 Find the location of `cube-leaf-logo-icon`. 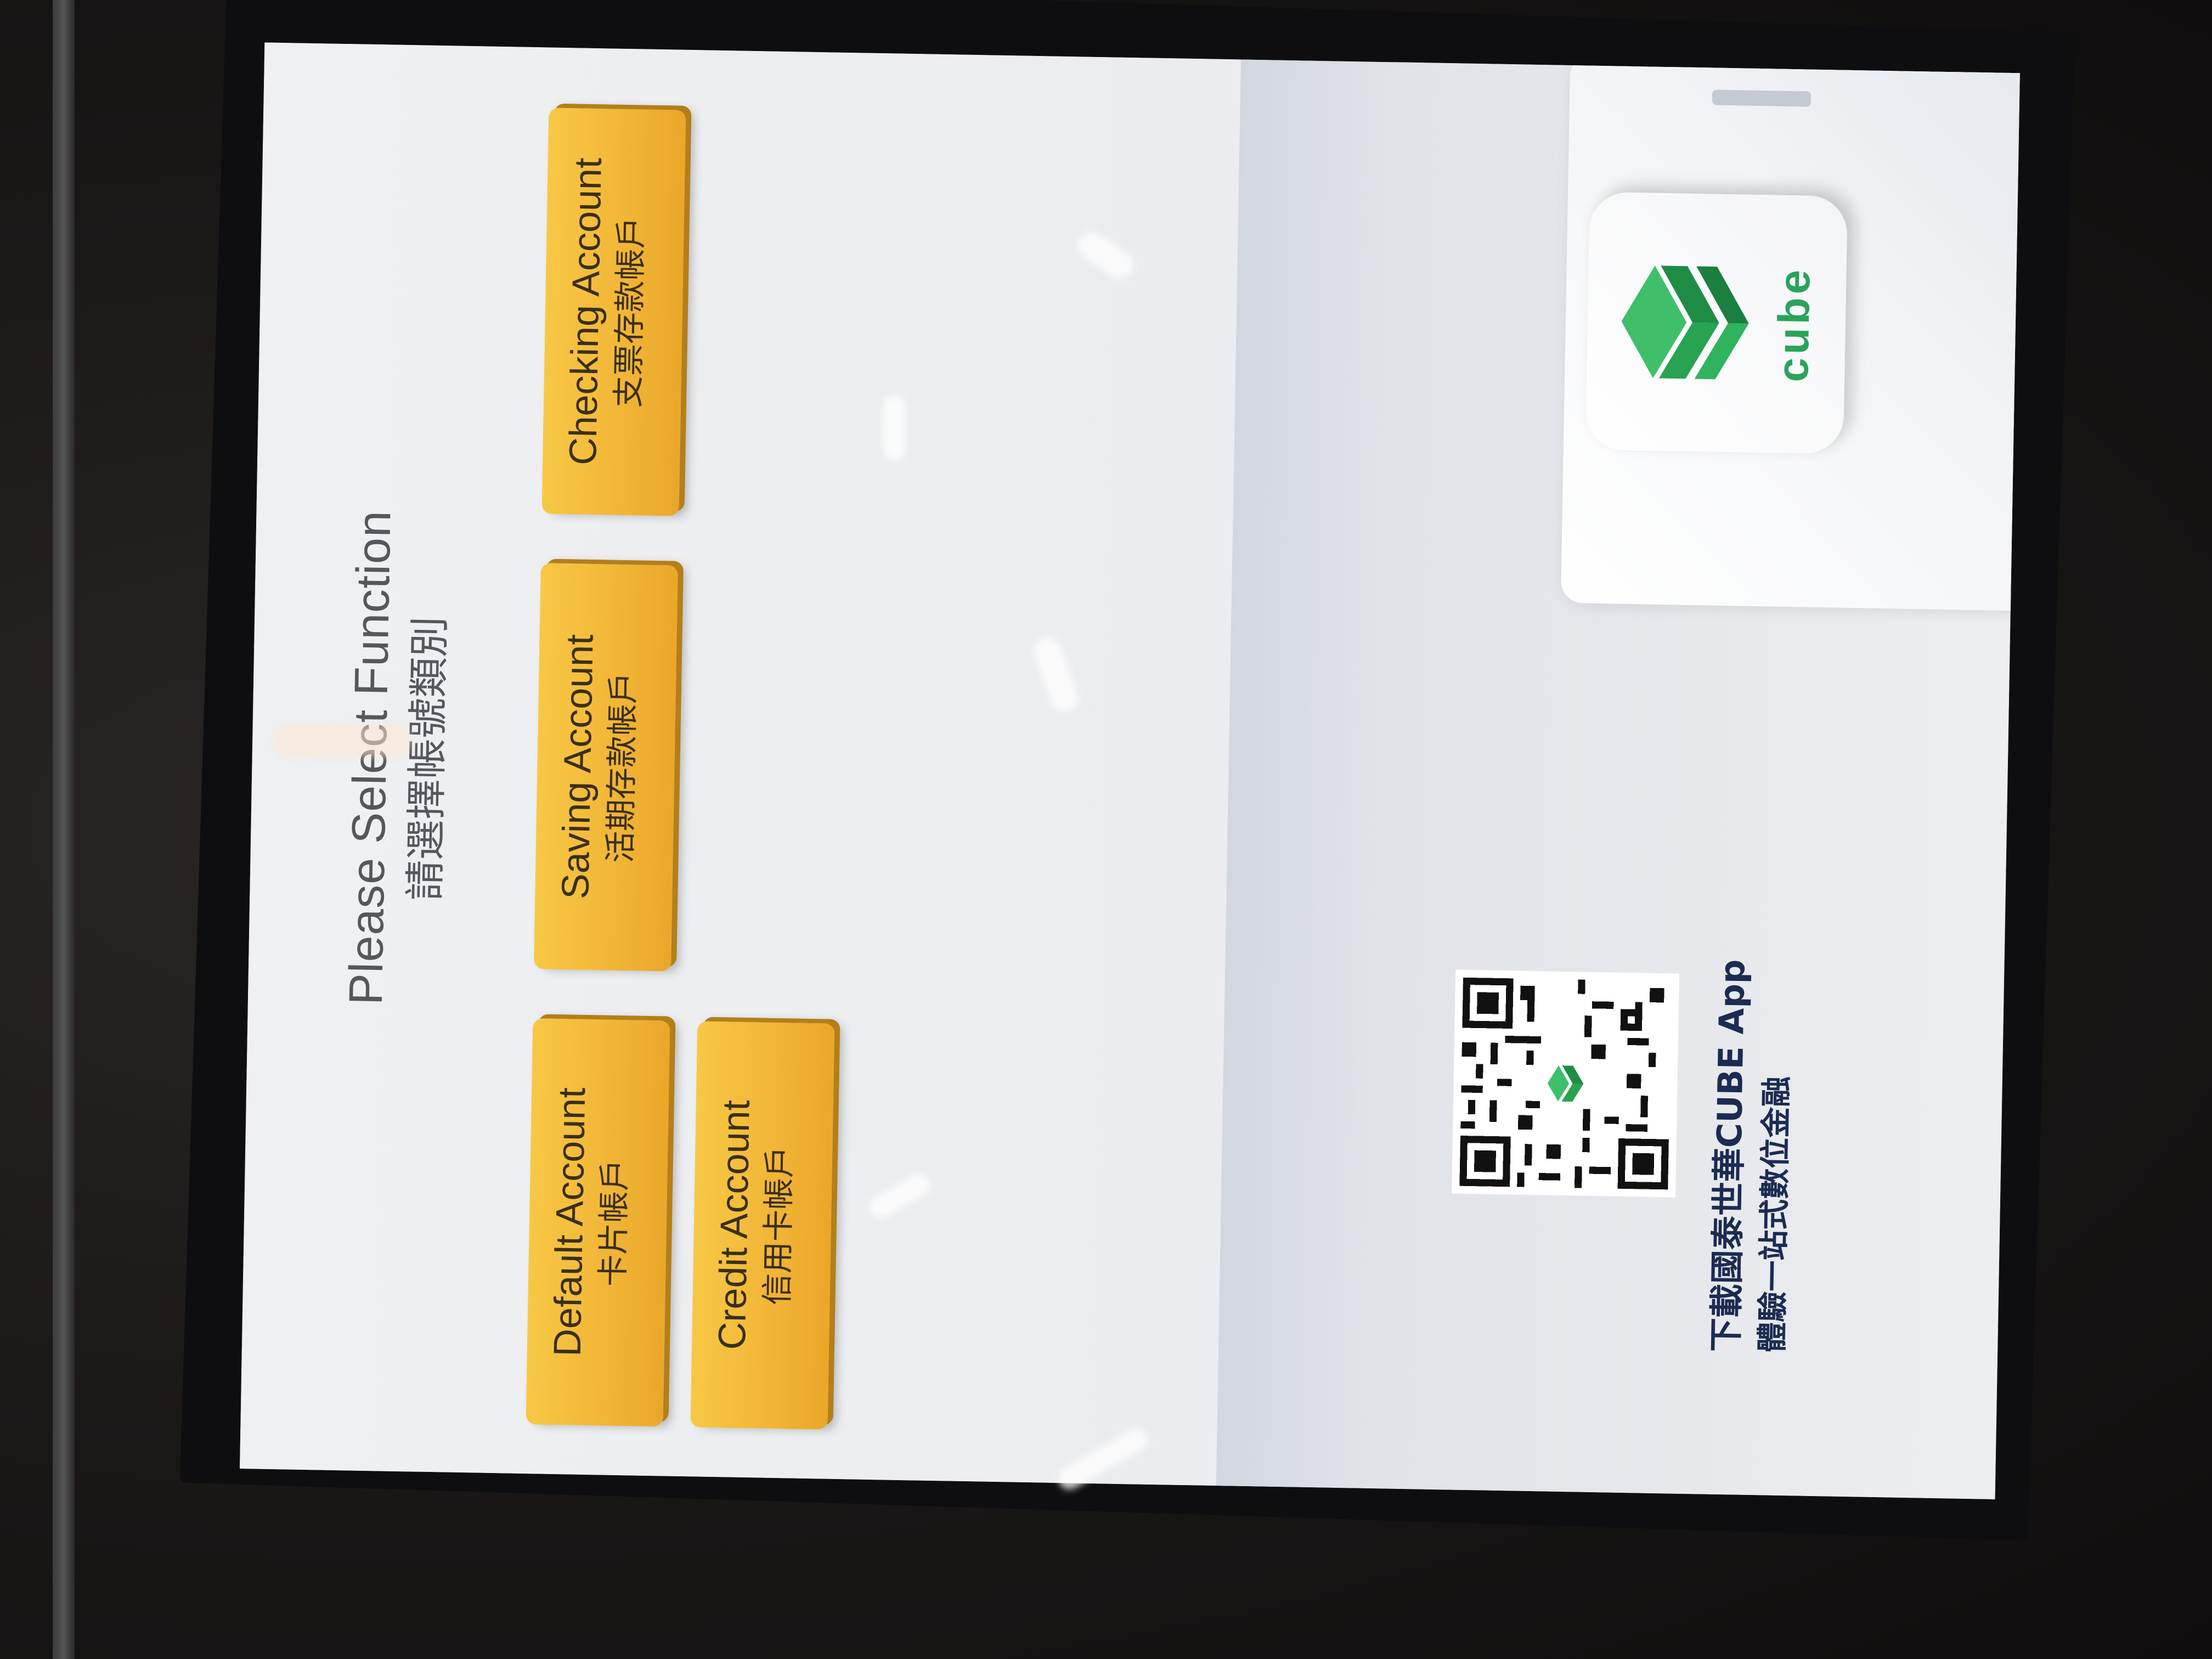

cube-leaf-logo-icon is located at coordinates (1685, 323).